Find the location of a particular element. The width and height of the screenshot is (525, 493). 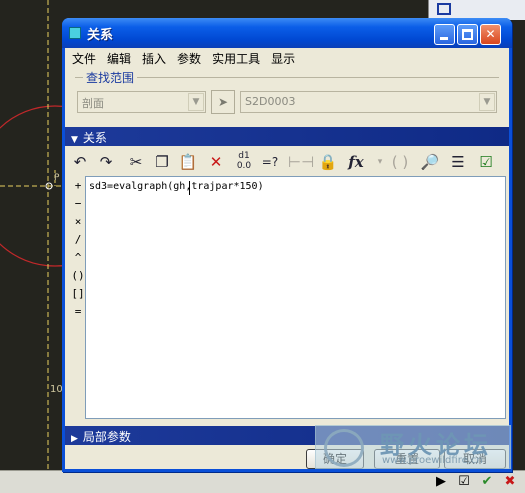

search-range-frame is located at coordinates (287, 77).